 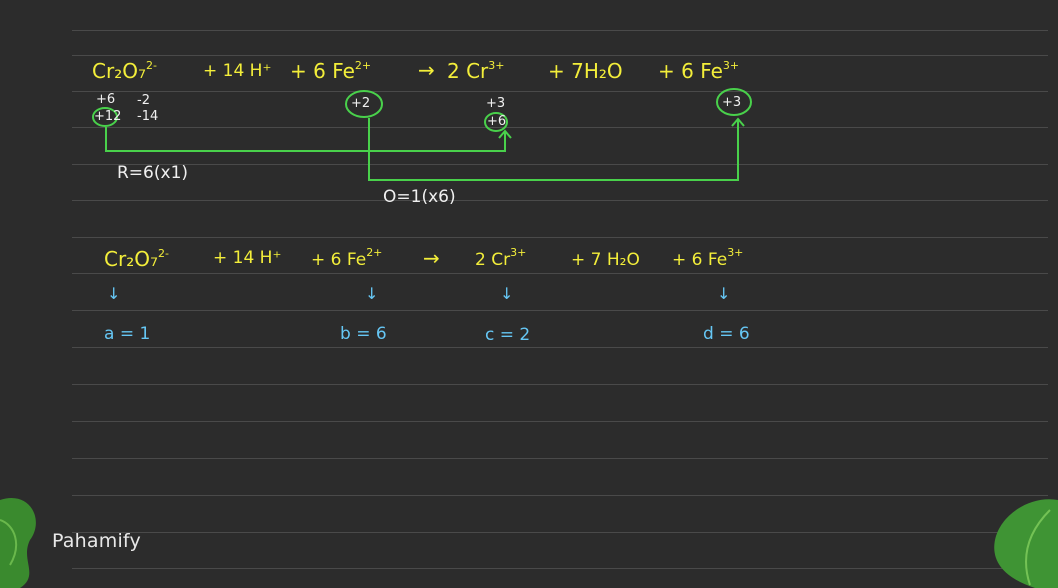 What do you see at coordinates (247, 258) in the screenshot?
I see `eq2-hydrogen: + 14 H⁺` at bounding box center [247, 258].